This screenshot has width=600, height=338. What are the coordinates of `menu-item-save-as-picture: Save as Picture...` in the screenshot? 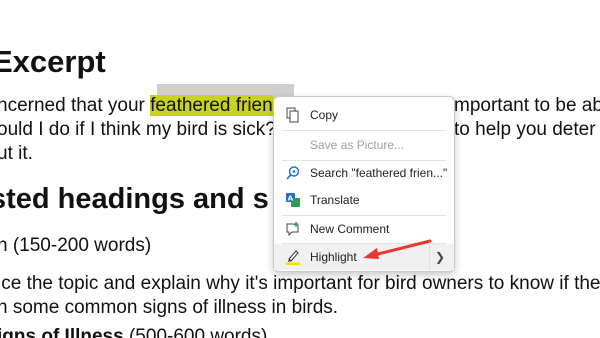 It's located at (364, 145).